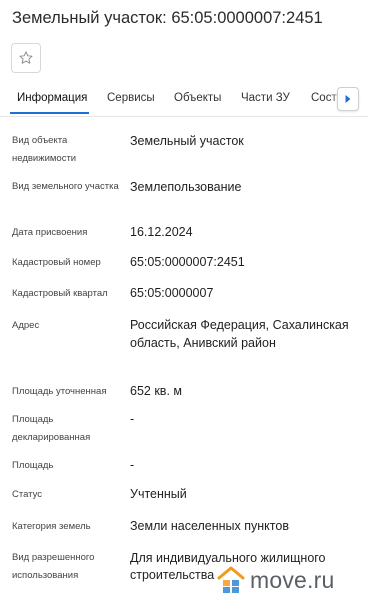 Image resolution: width=368 pixels, height=600 pixels. I want to click on tab-information: Информация, so click(52, 98).